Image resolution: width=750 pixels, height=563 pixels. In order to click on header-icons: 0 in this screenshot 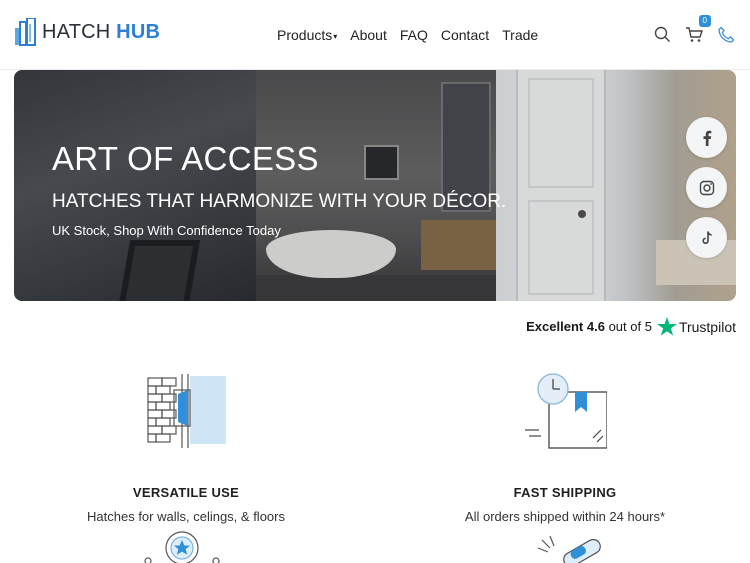, I will do `click(694, 29)`.